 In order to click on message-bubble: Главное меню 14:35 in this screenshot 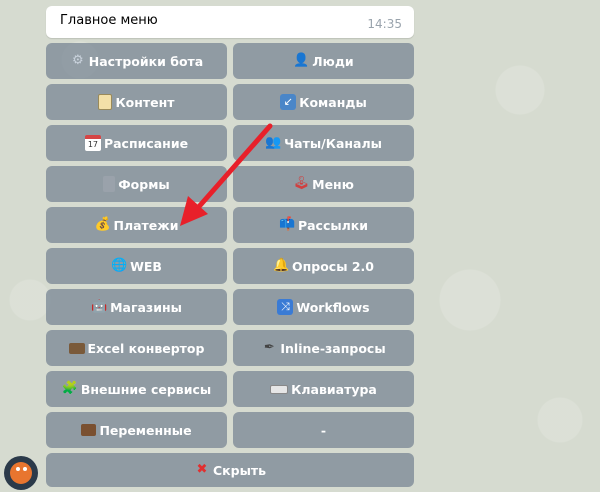, I will do `click(230, 22)`.